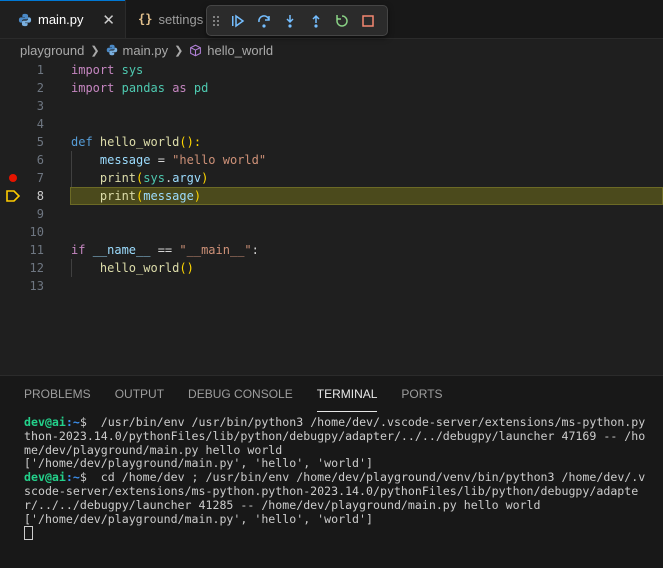 The image size is (663, 568). What do you see at coordinates (421, 394) in the screenshot?
I see `tab-ports: PORTS` at bounding box center [421, 394].